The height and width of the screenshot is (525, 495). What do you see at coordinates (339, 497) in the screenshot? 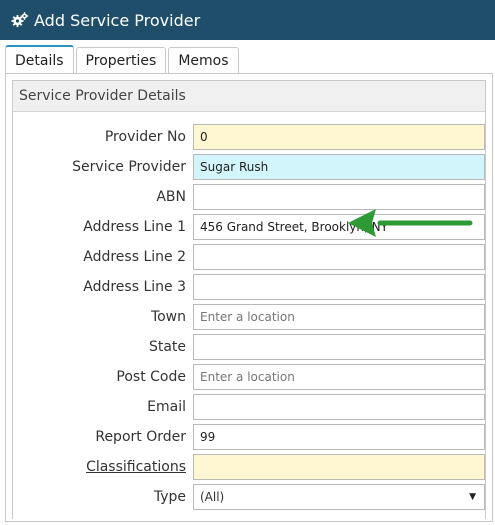
I see `type-select: (All) ▼` at bounding box center [339, 497].